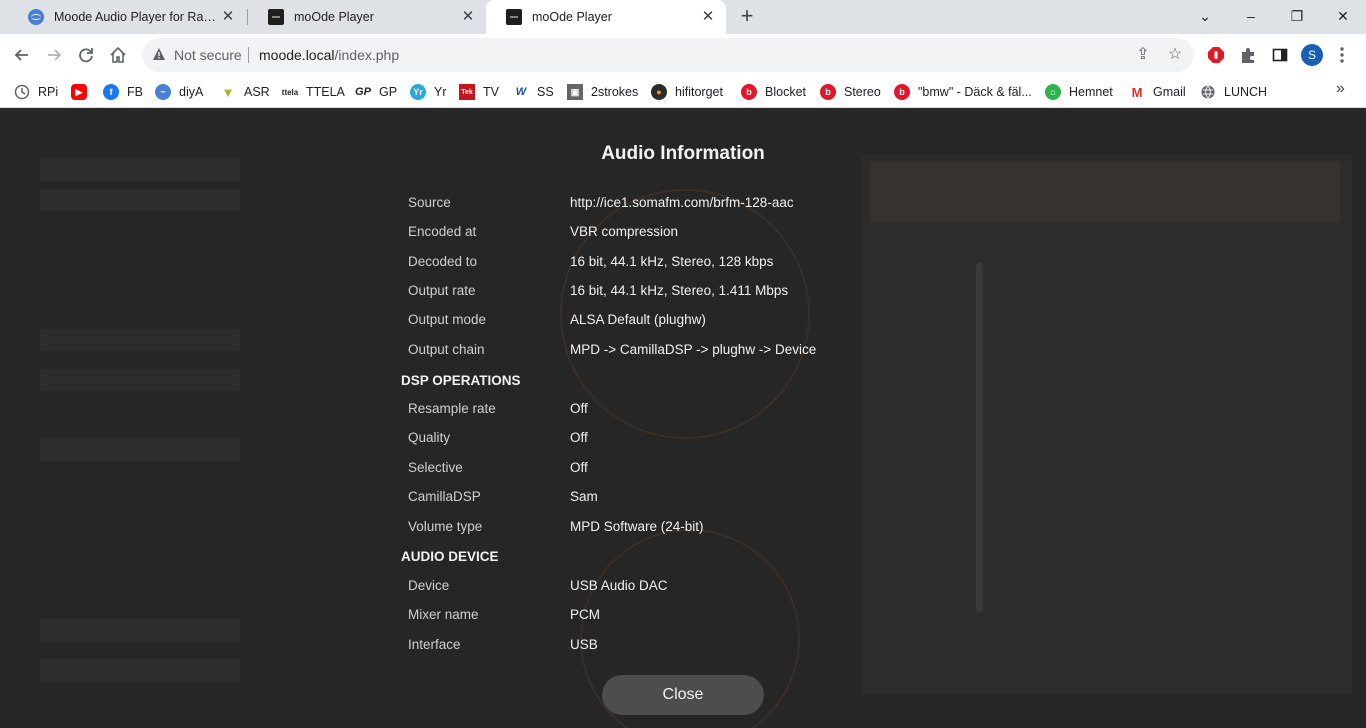 The width and height of the screenshot is (1366, 728). I want to click on modal-scrollbar, so click(979, 438).